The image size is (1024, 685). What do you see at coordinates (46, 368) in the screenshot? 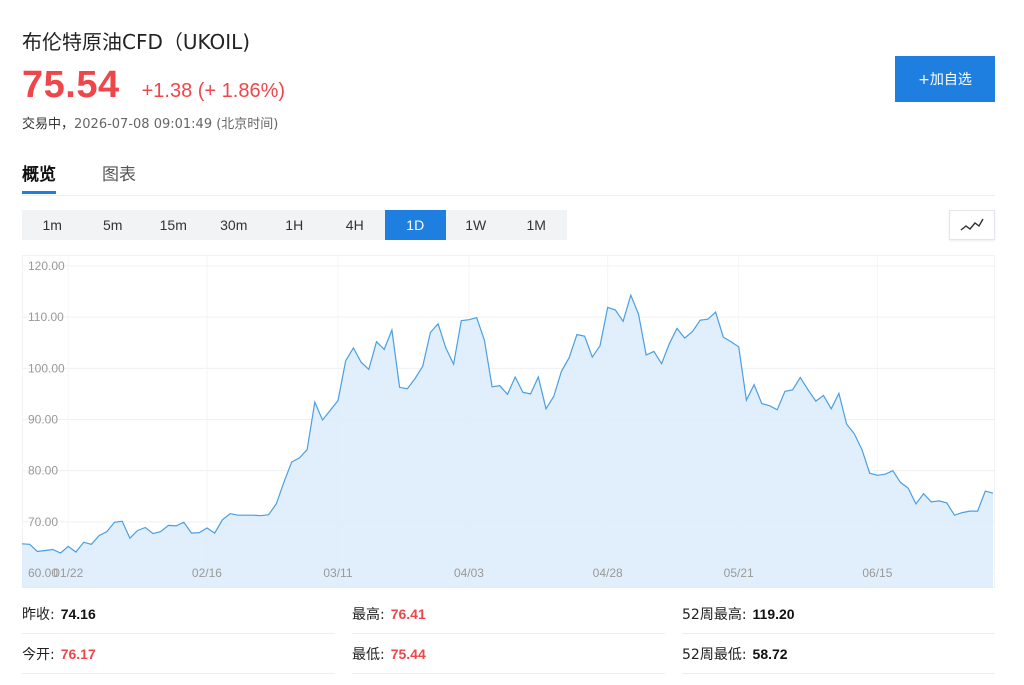
I see `y-tick-label: 100.00` at bounding box center [46, 368].